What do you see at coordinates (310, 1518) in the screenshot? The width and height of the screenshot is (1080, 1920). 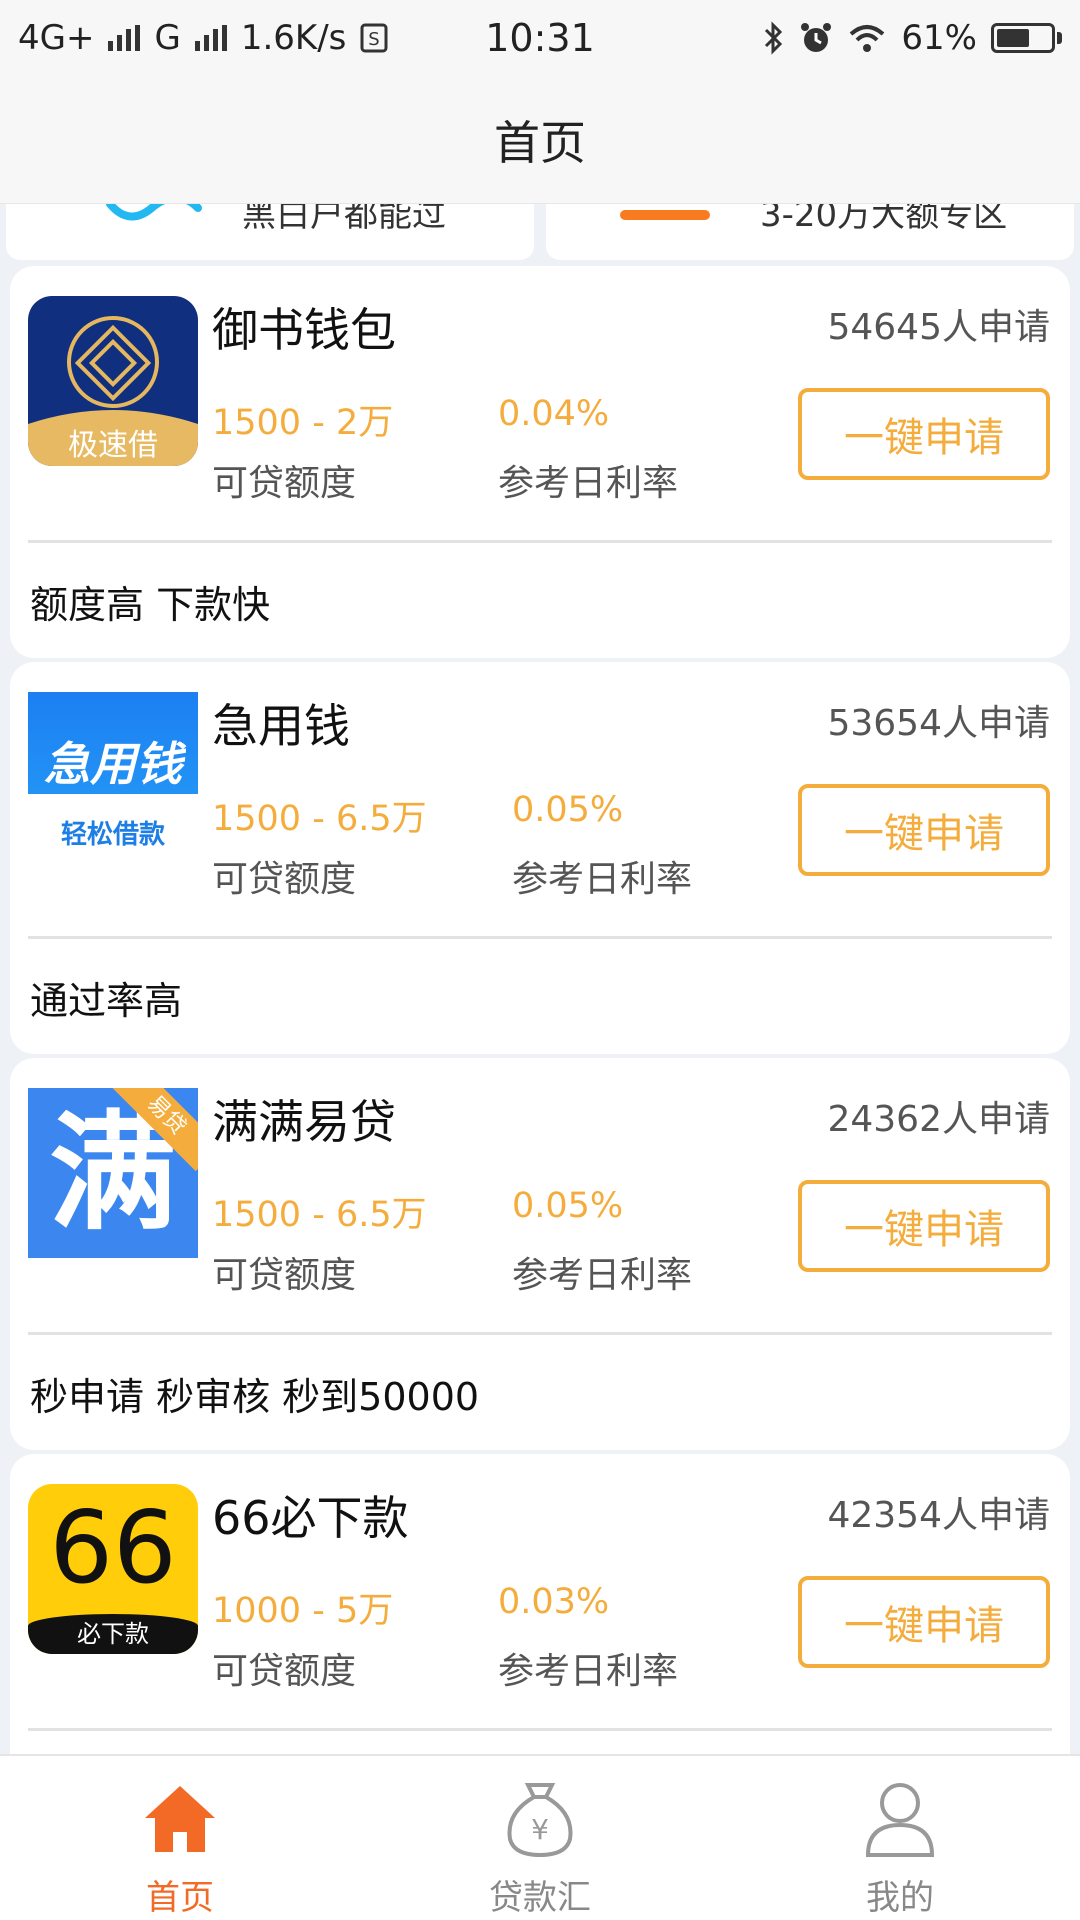 I see `product-name: 66必下款` at bounding box center [310, 1518].